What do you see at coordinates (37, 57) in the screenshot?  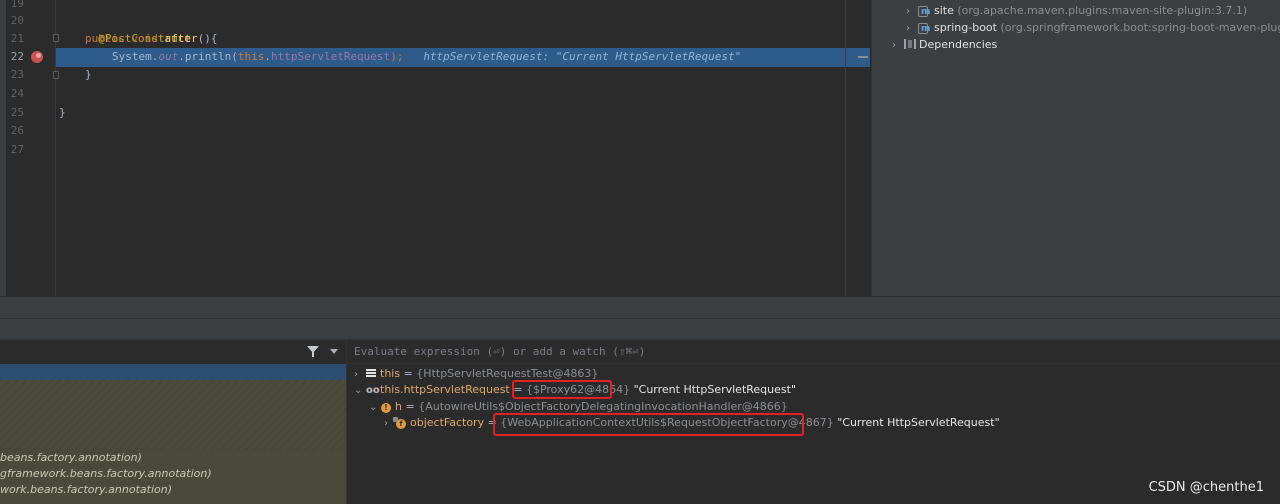 I see `breakpoint-icon` at bounding box center [37, 57].